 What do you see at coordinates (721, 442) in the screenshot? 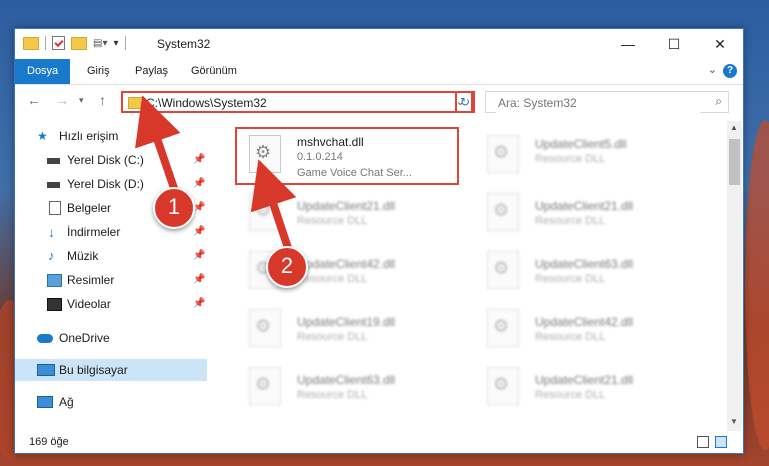
I see `large-icons-view-icon` at bounding box center [721, 442].